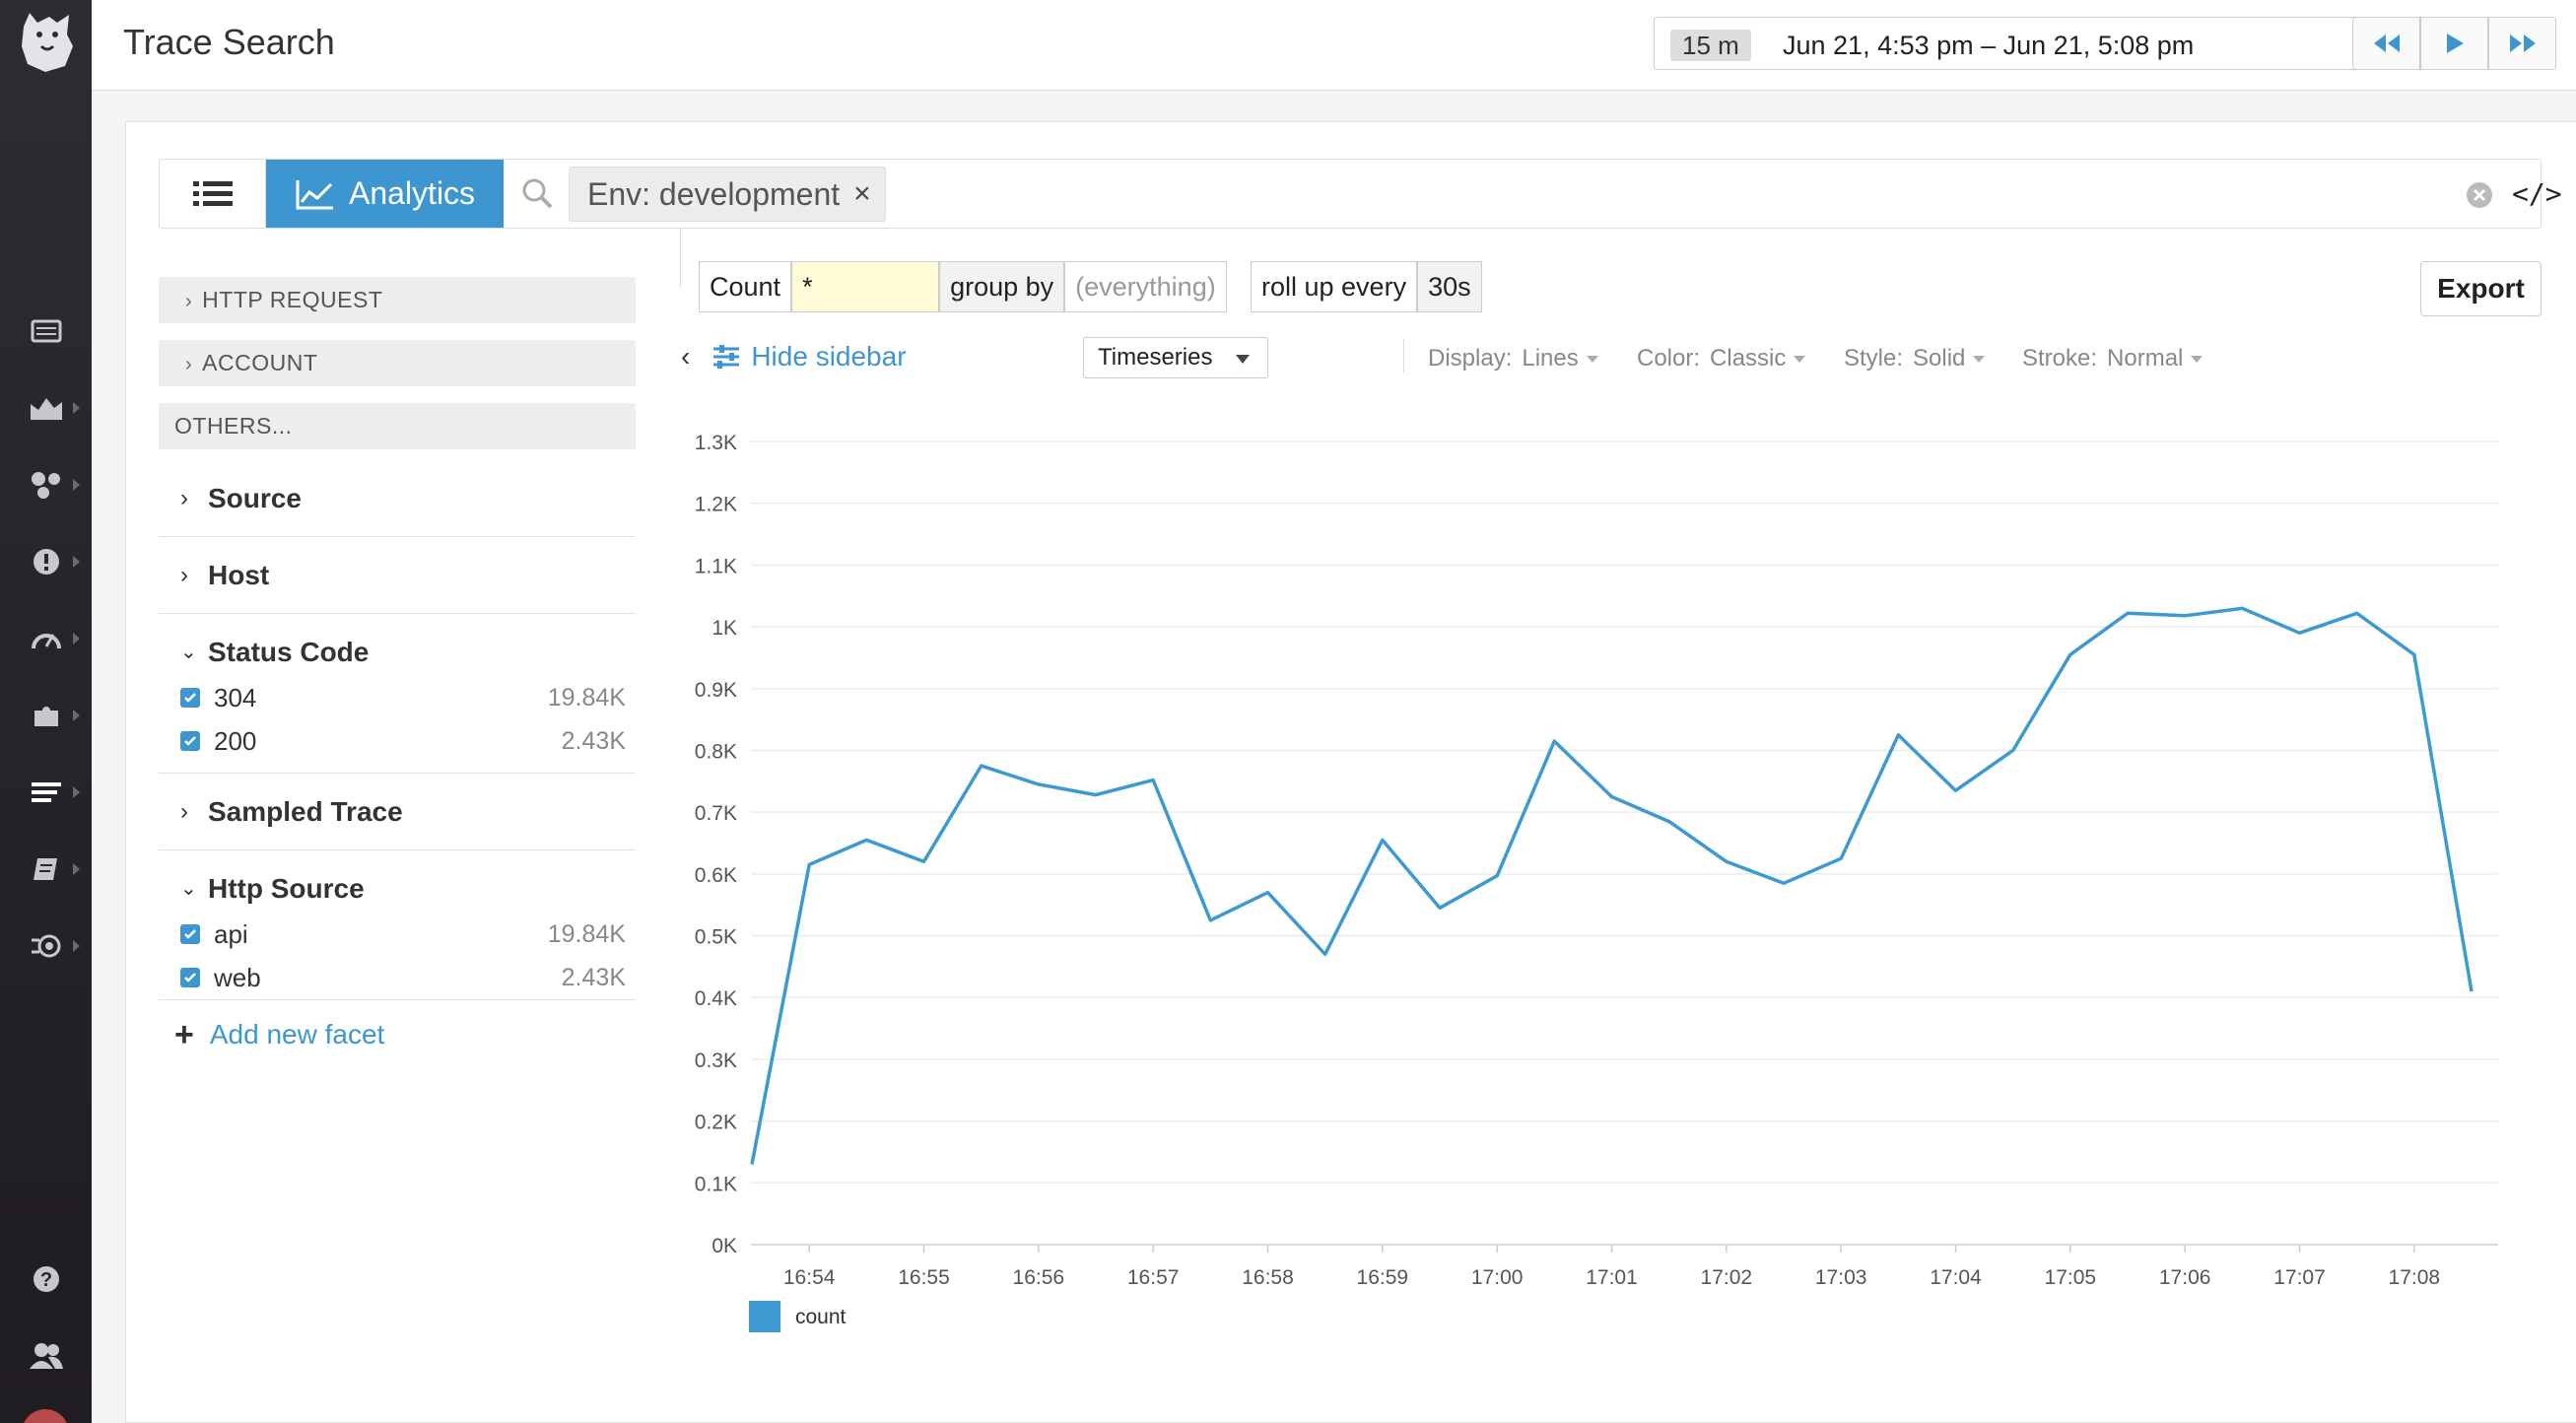 This screenshot has height=1423, width=2576. What do you see at coordinates (408, 935) in the screenshot?
I see `facet-value-row: api 19.84K` at bounding box center [408, 935].